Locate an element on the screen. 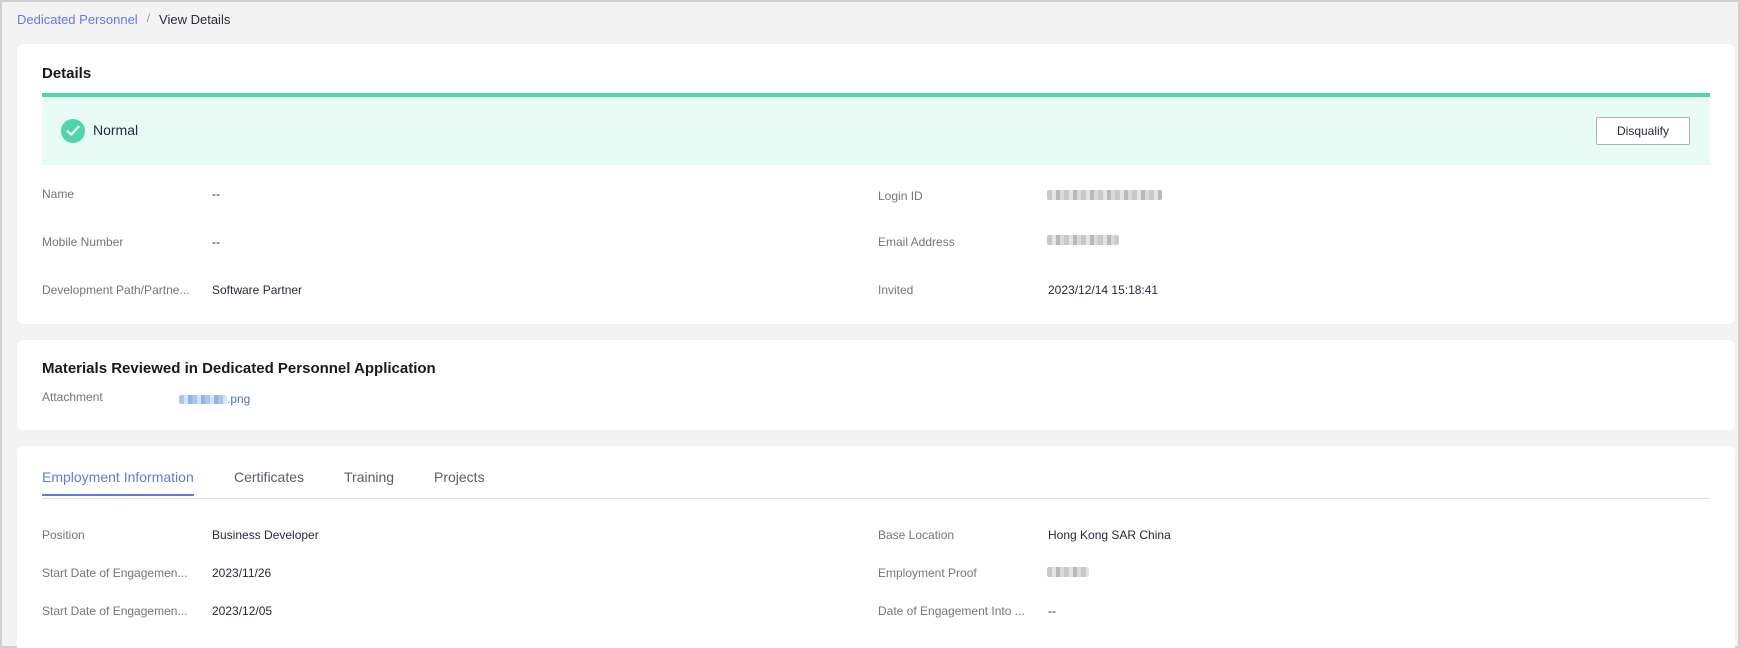  details-title: Details is located at coordinates (67, 73).